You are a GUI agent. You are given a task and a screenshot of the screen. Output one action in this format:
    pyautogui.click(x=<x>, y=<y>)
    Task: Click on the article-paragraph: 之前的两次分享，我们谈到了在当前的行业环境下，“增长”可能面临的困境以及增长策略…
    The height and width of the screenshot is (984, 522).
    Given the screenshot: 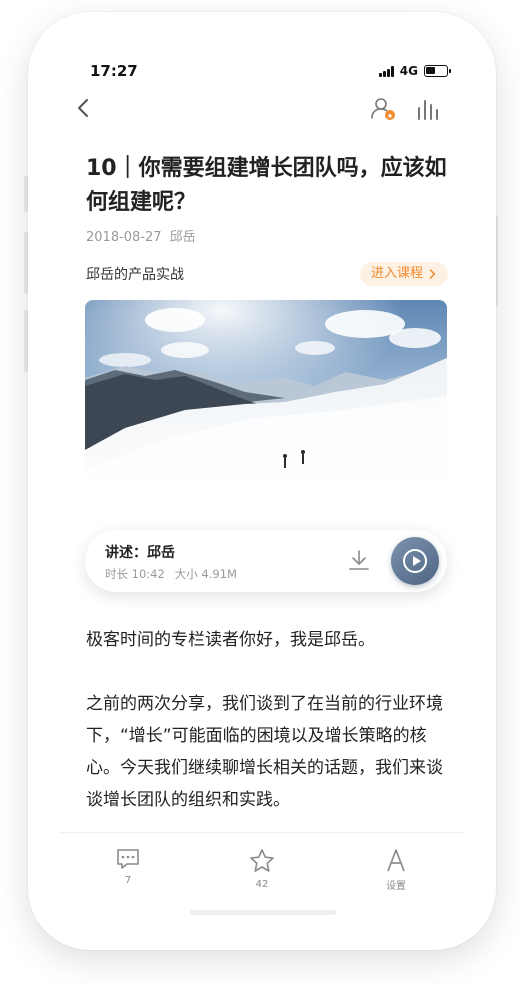 What is the action you would take?
    pyautogui.click(x=264, y=752)
    